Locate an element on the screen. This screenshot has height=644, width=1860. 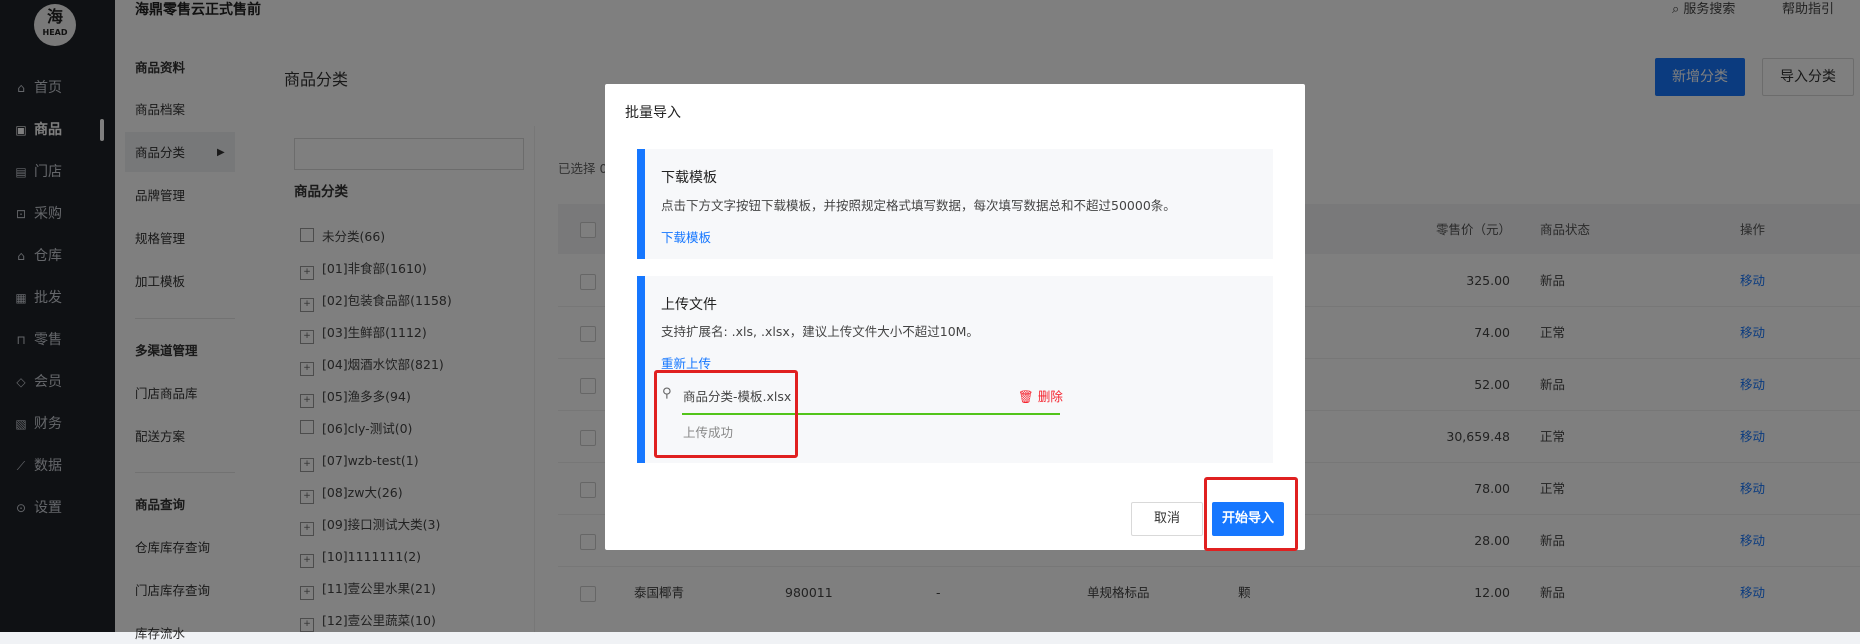
delete-file-button: 🗑 删除 is located at coordinates (1040, 395).